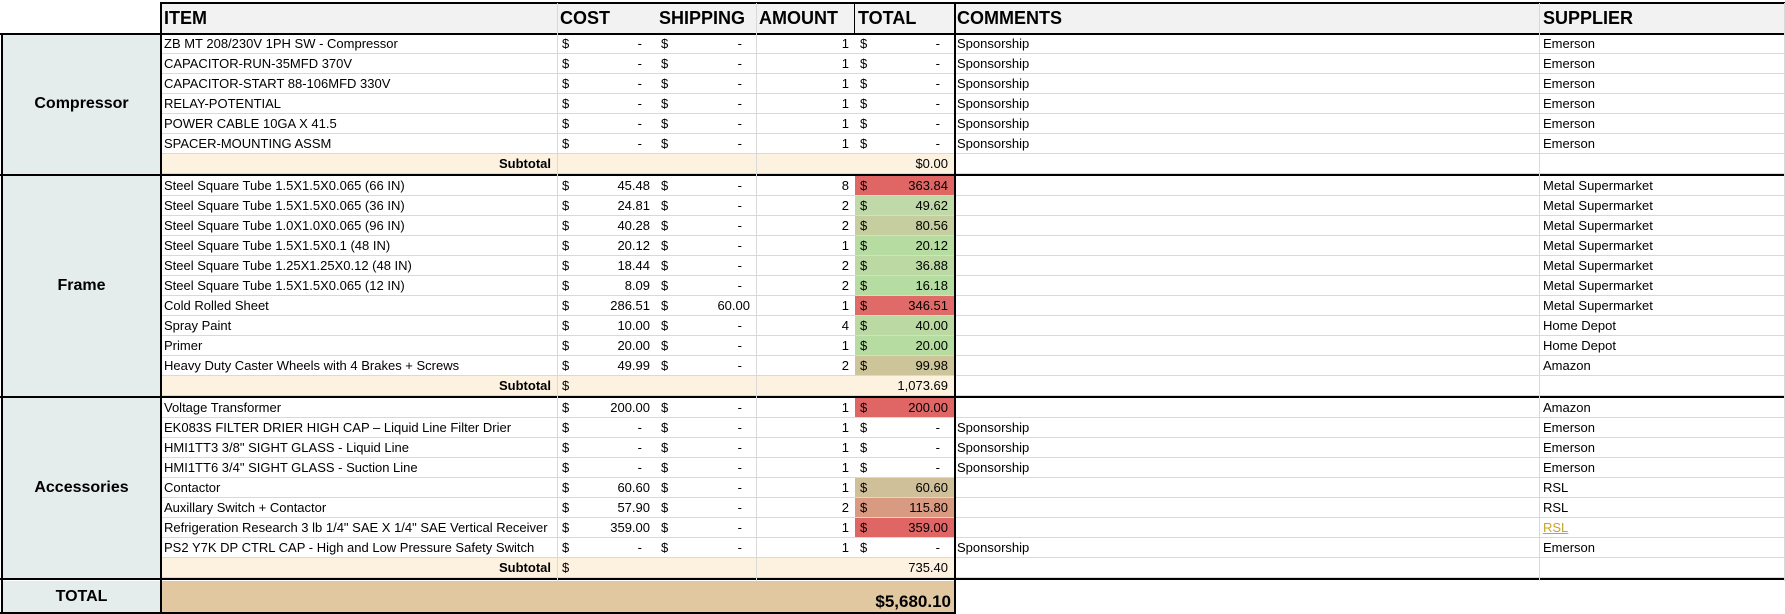 This screenshot has width=1785, height=614. Describe the element at coordinates (359, 104) in the screenshot. I see `item-cell: RELAY-POTENTIAL` at that location.